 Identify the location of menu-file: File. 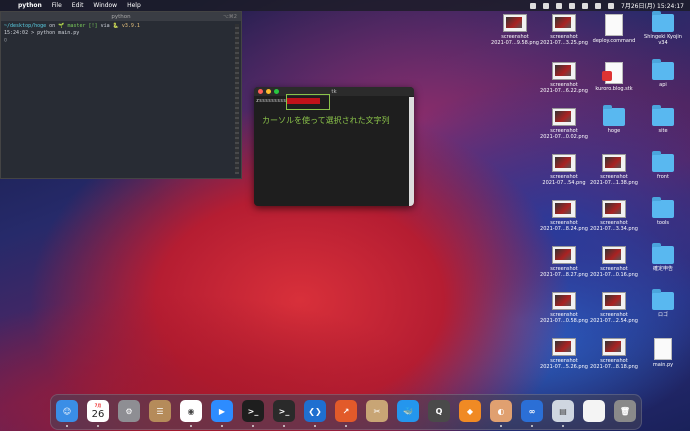
(57, 5).